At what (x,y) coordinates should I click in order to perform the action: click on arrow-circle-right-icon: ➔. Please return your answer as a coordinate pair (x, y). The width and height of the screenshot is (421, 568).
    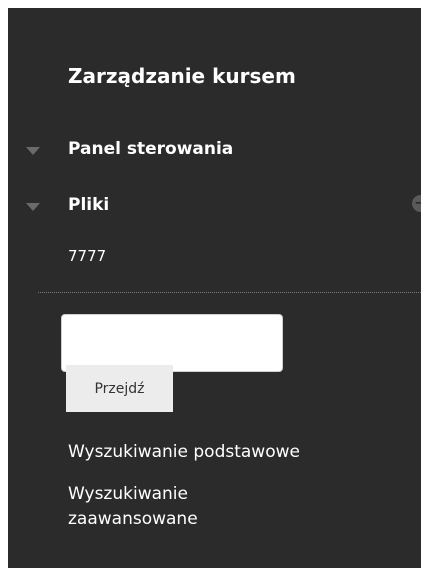
    Looking at the image, I should click on (416, 203).